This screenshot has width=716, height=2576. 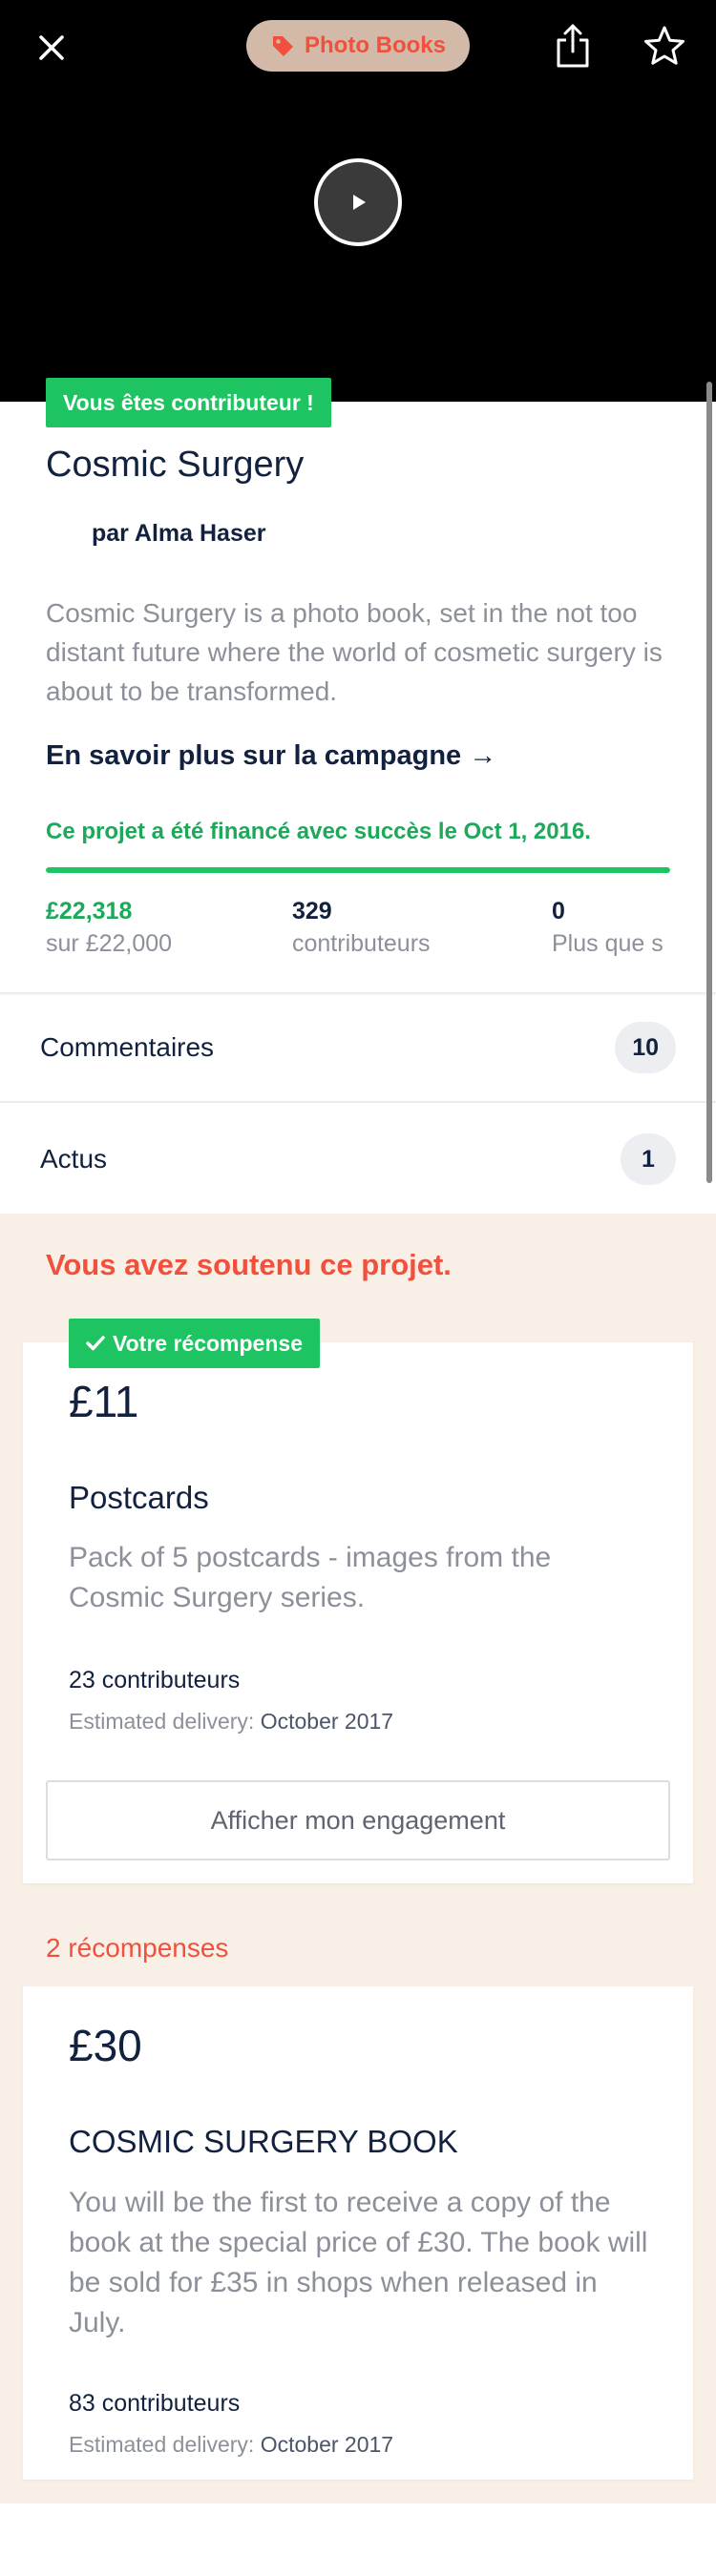 What do you see at coordinates (645, 1047) in the screenshot?
I see `comments-count-badge: 10` at bounding box center [645, 1047].